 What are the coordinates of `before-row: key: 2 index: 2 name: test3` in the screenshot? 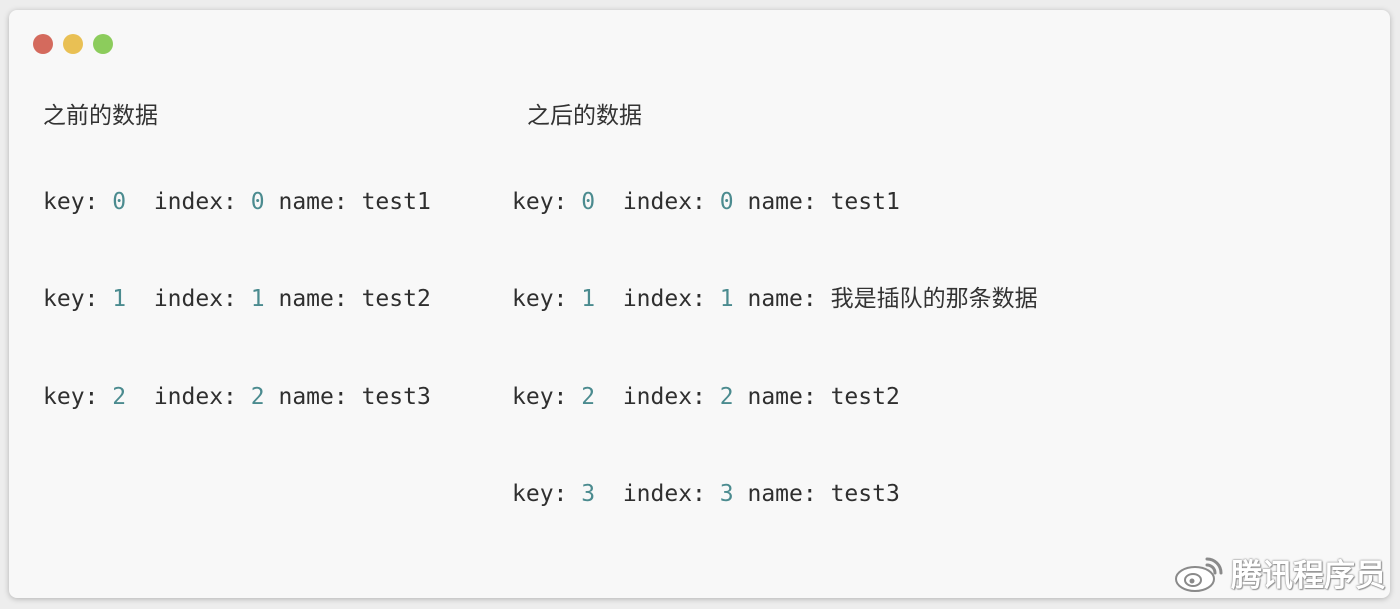 It's located at (237, 397).